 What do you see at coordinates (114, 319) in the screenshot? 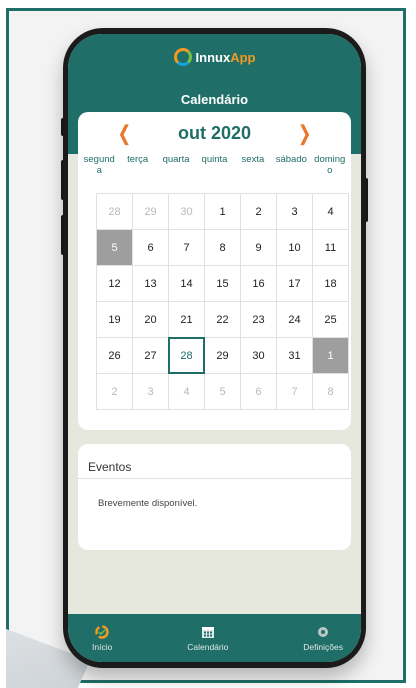
I see `day-cell: 19` at bounding box center [114, 319].